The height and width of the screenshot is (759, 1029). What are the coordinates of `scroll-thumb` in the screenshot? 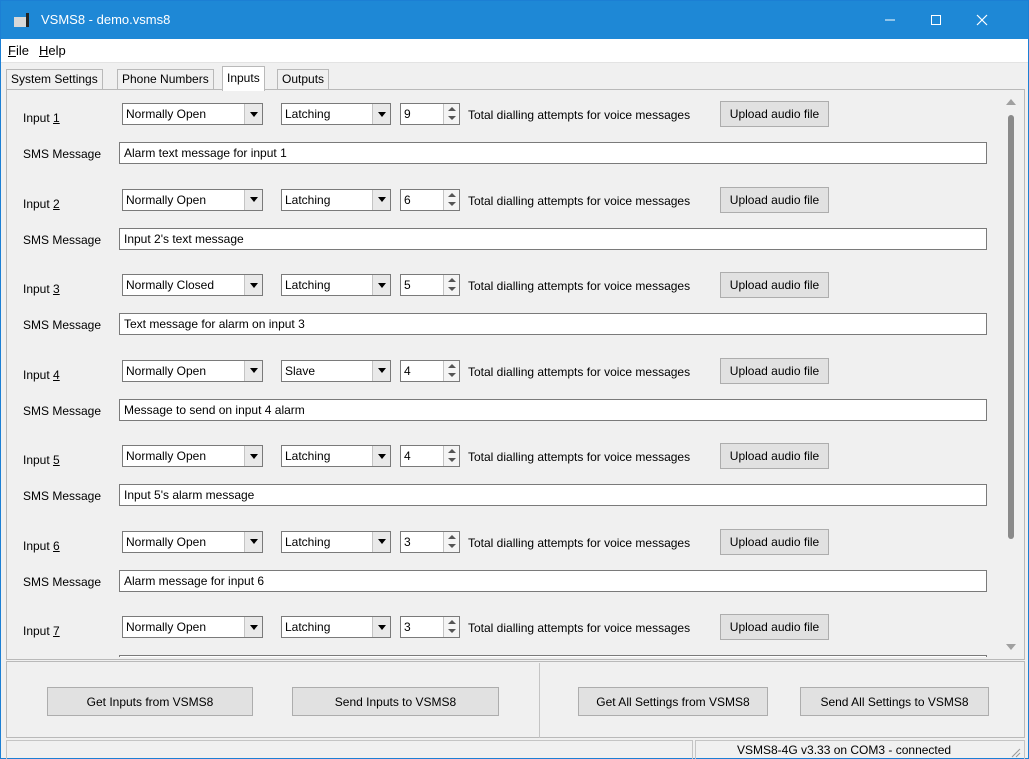 It's located at (1011, 327).